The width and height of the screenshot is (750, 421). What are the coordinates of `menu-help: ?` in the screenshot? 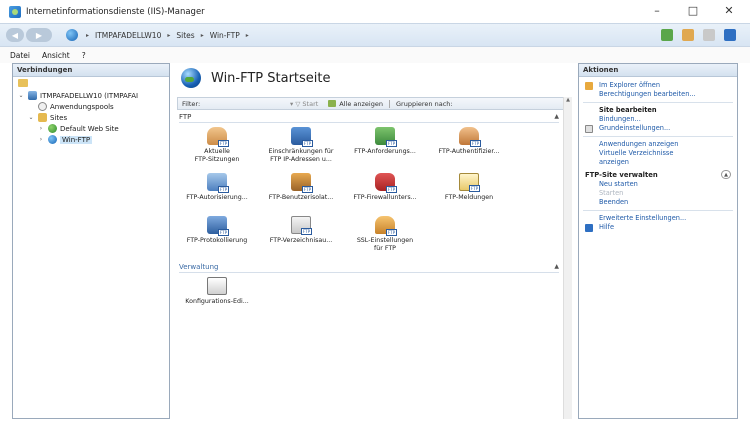 It's located at (84, 55).